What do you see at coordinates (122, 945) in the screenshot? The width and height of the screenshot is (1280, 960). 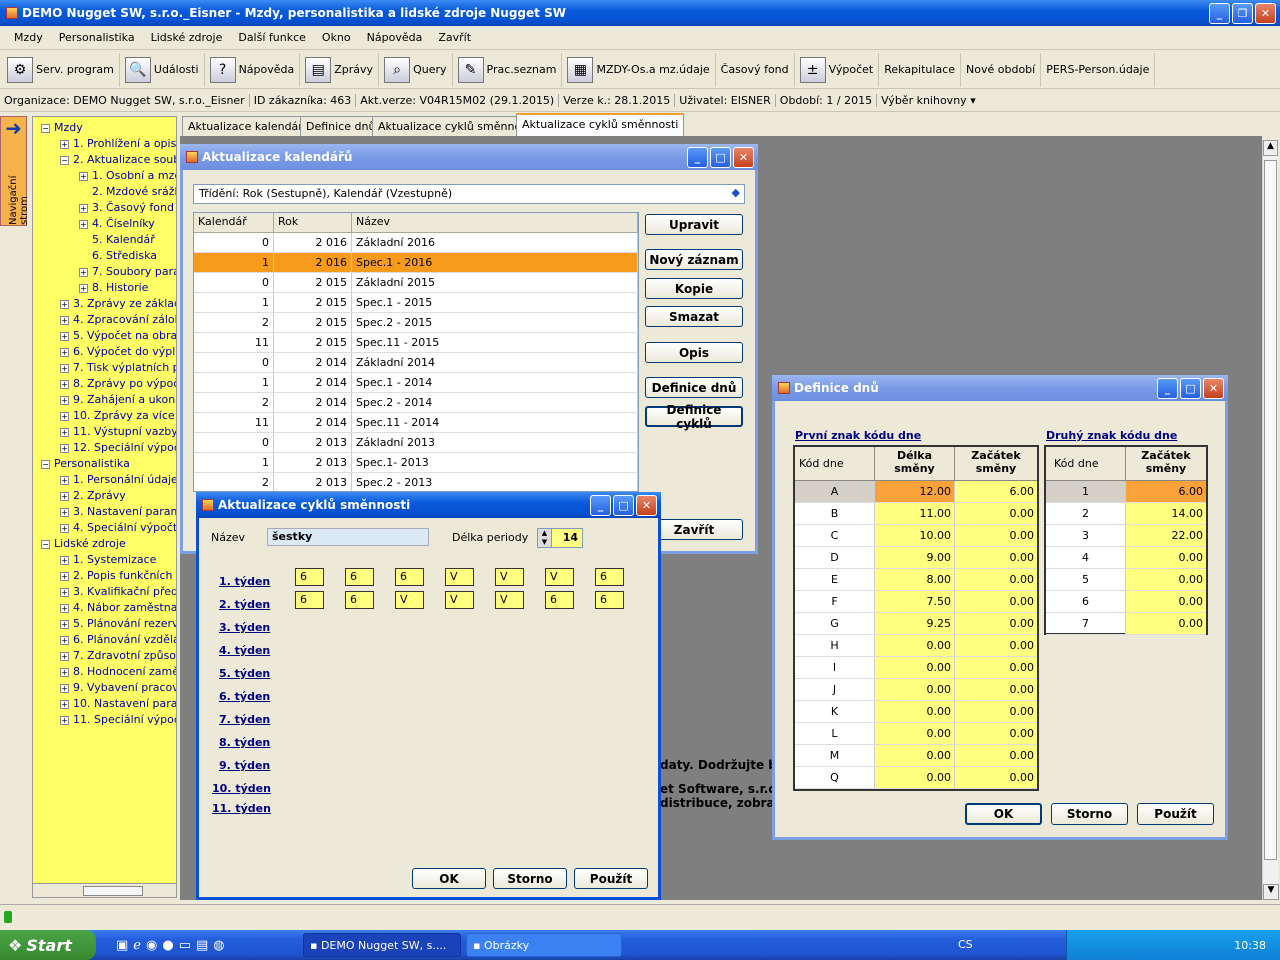 I see `folder-icon: ▣` at bounding box center [122, 945].